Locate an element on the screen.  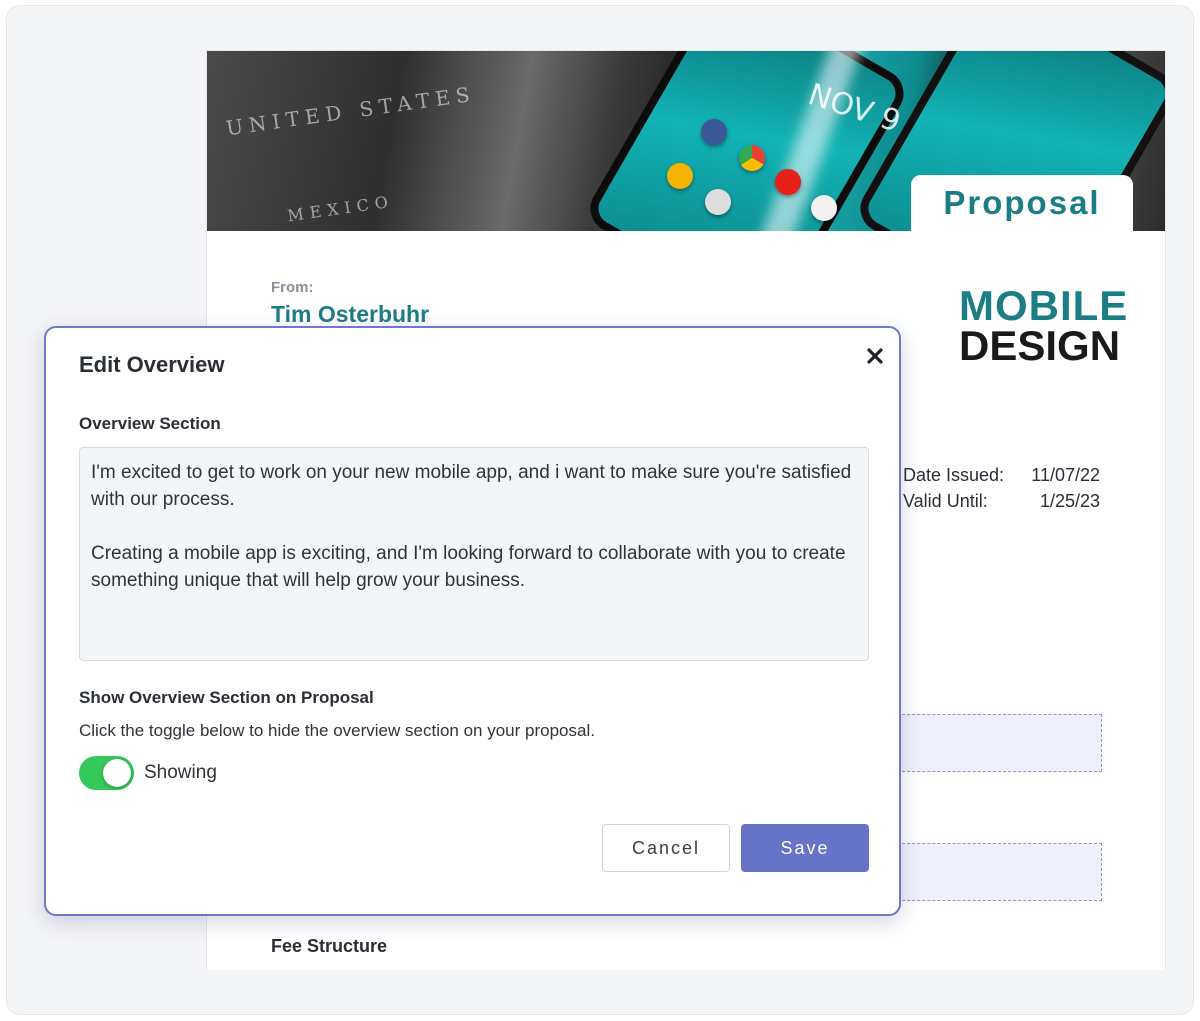
hero-banner-image: UNITED STATES MEXICO NOV 9 Proposal is located at coordinates (686, 141).